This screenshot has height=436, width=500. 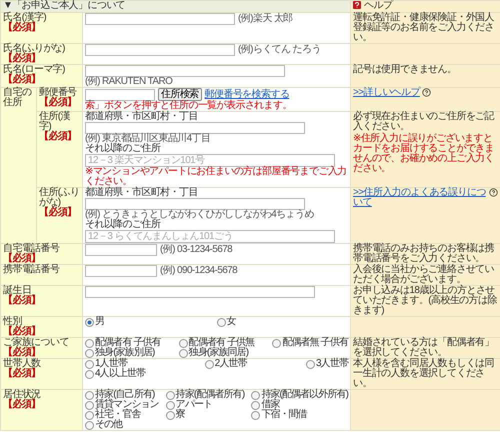 I want to click on help-text: 入会後に当社からご連絡させていただく場合がございます。, so click(x=424, y=275).